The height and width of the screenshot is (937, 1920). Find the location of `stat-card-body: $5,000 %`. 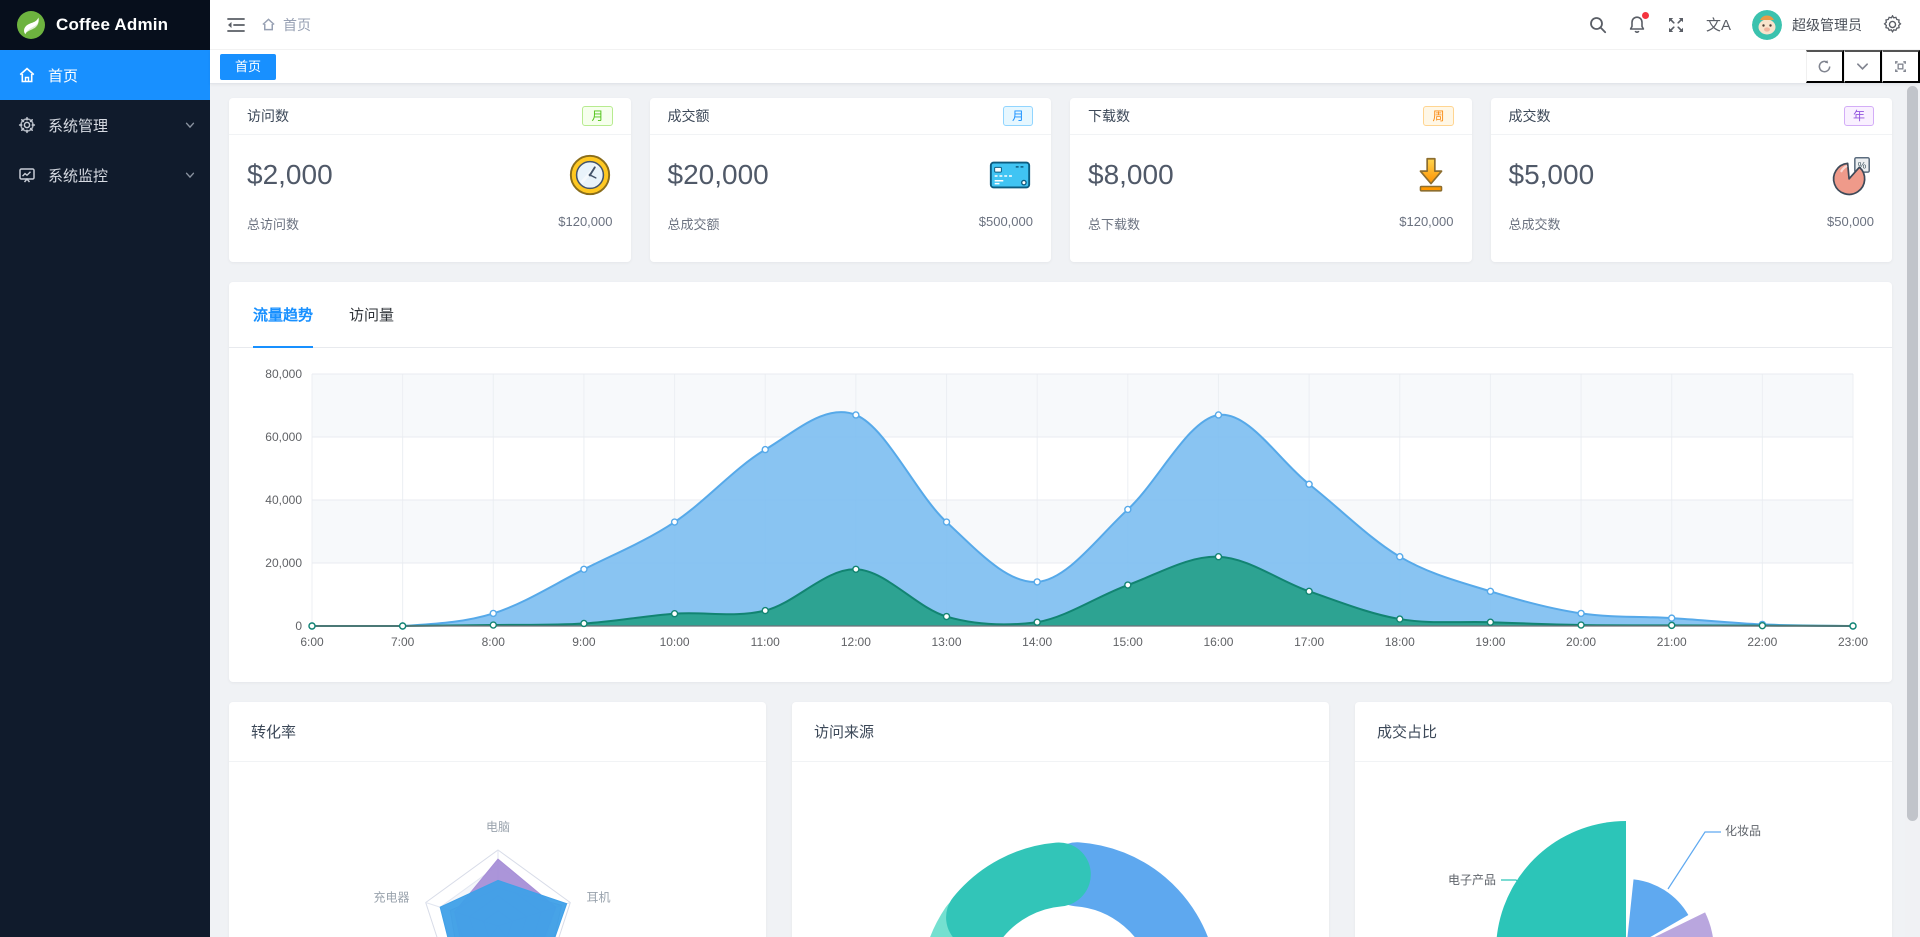

stat-card-body: $5,000 % is located at coordinates (1692, 169).